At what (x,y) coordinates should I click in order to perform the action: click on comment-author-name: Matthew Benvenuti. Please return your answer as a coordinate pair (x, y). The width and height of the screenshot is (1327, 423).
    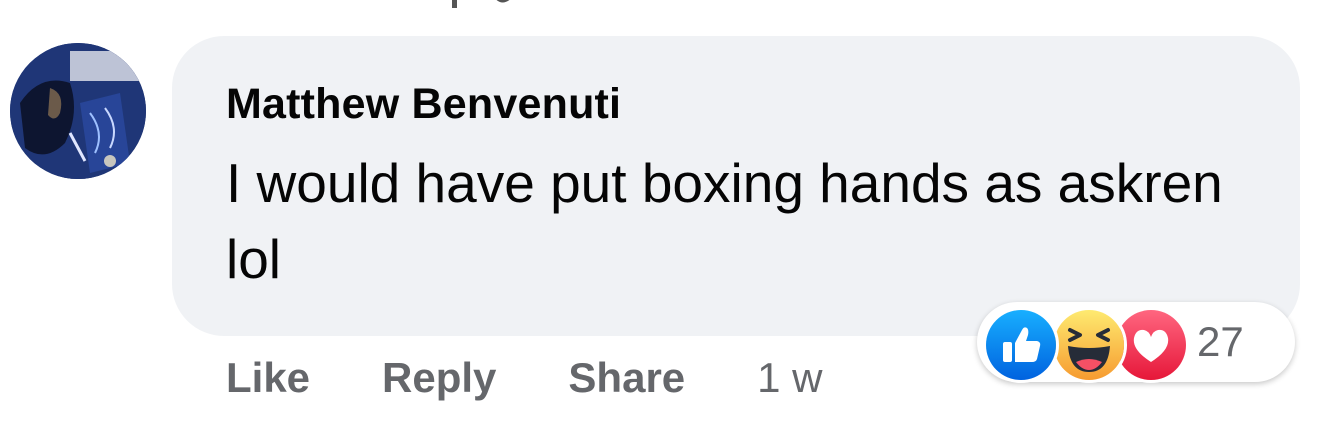
    Looking at the image, I should click on (423, 104).